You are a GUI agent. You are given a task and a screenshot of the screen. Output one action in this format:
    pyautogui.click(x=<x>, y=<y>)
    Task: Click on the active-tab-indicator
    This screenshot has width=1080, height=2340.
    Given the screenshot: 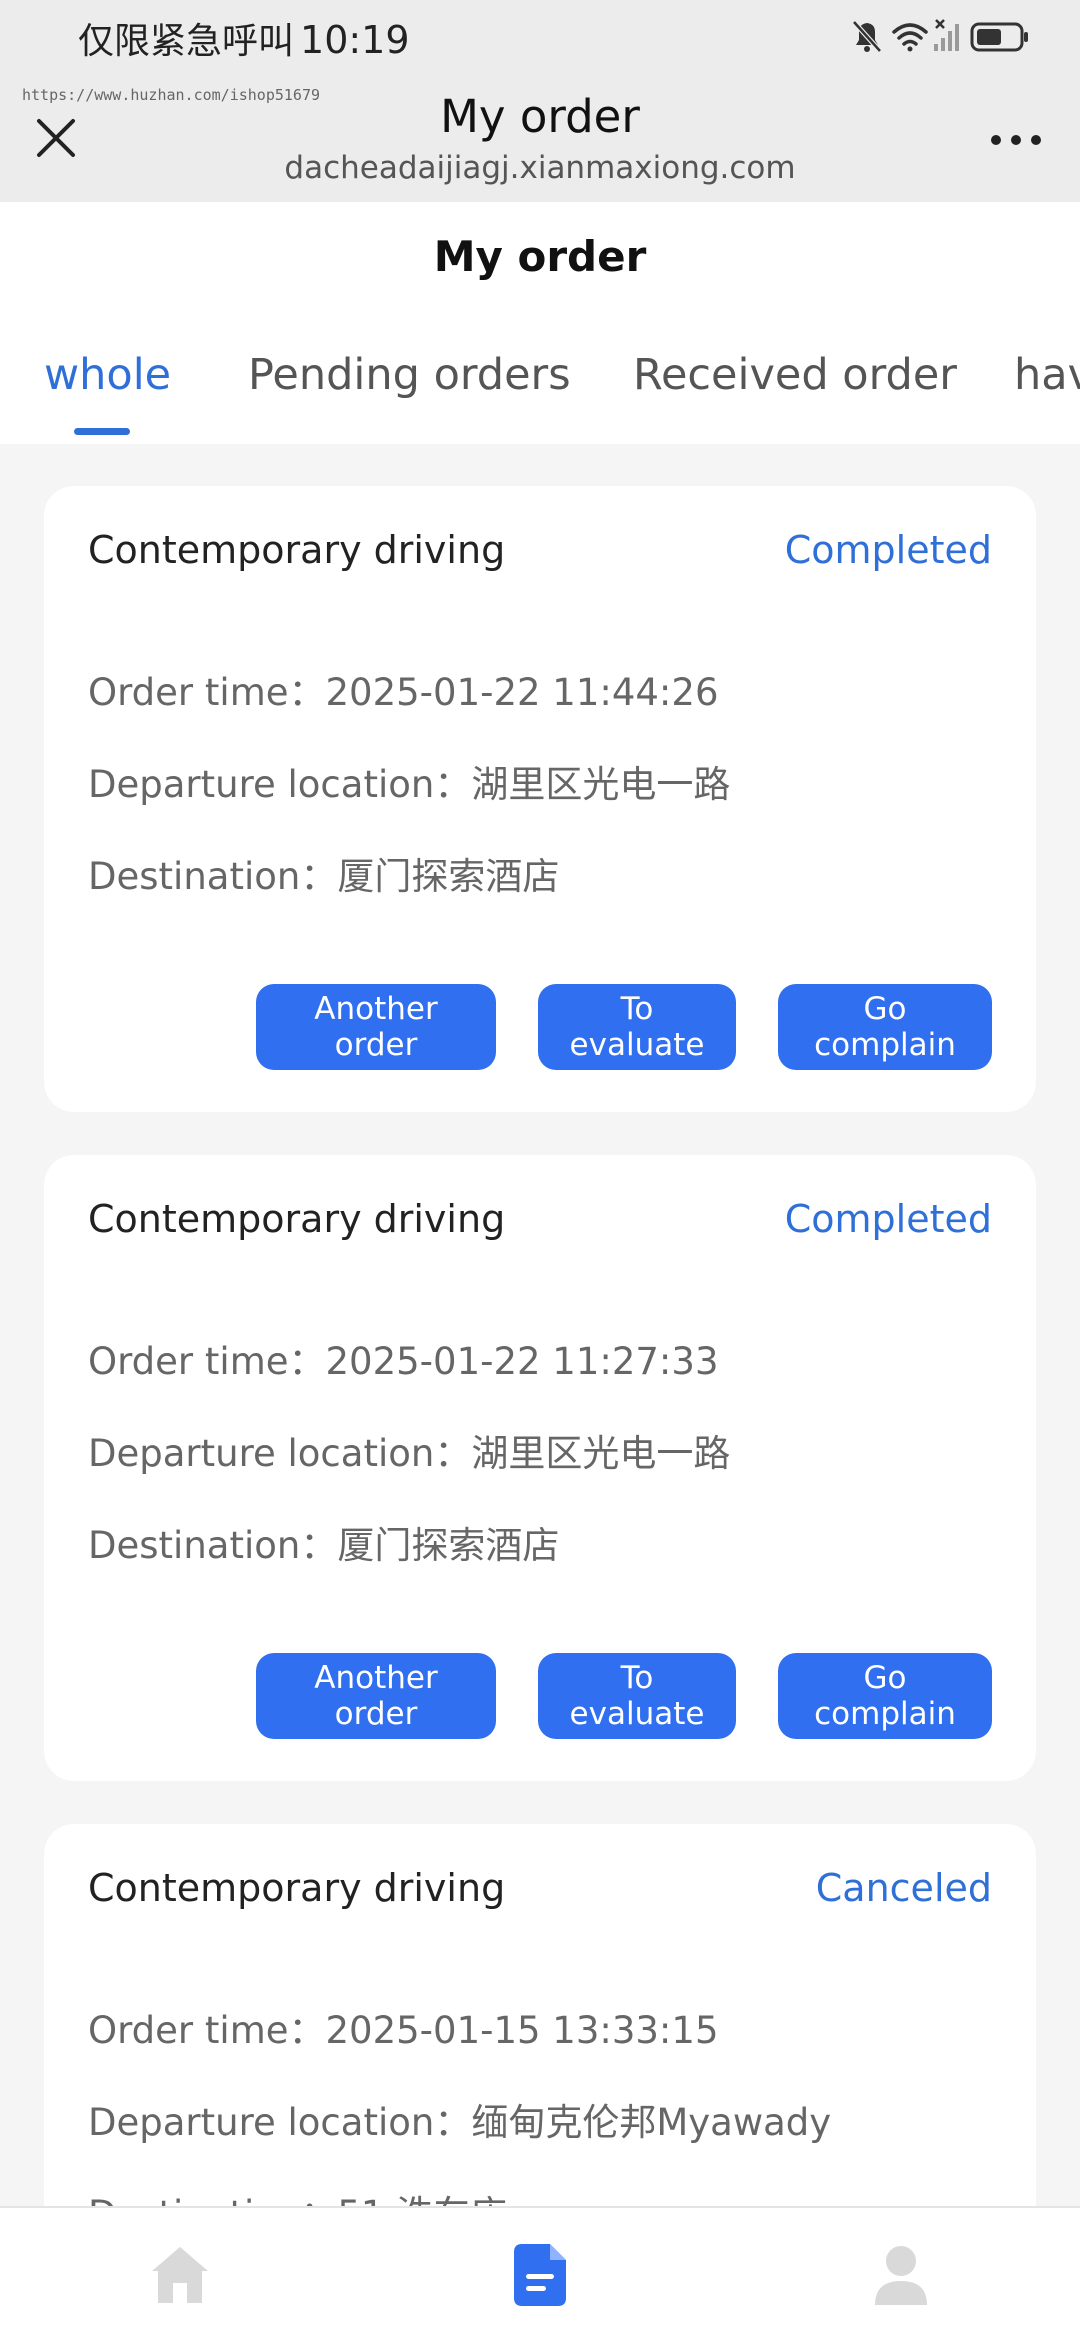 What is the action you would take?
    pyautogui.click(x=102, y=431)
    